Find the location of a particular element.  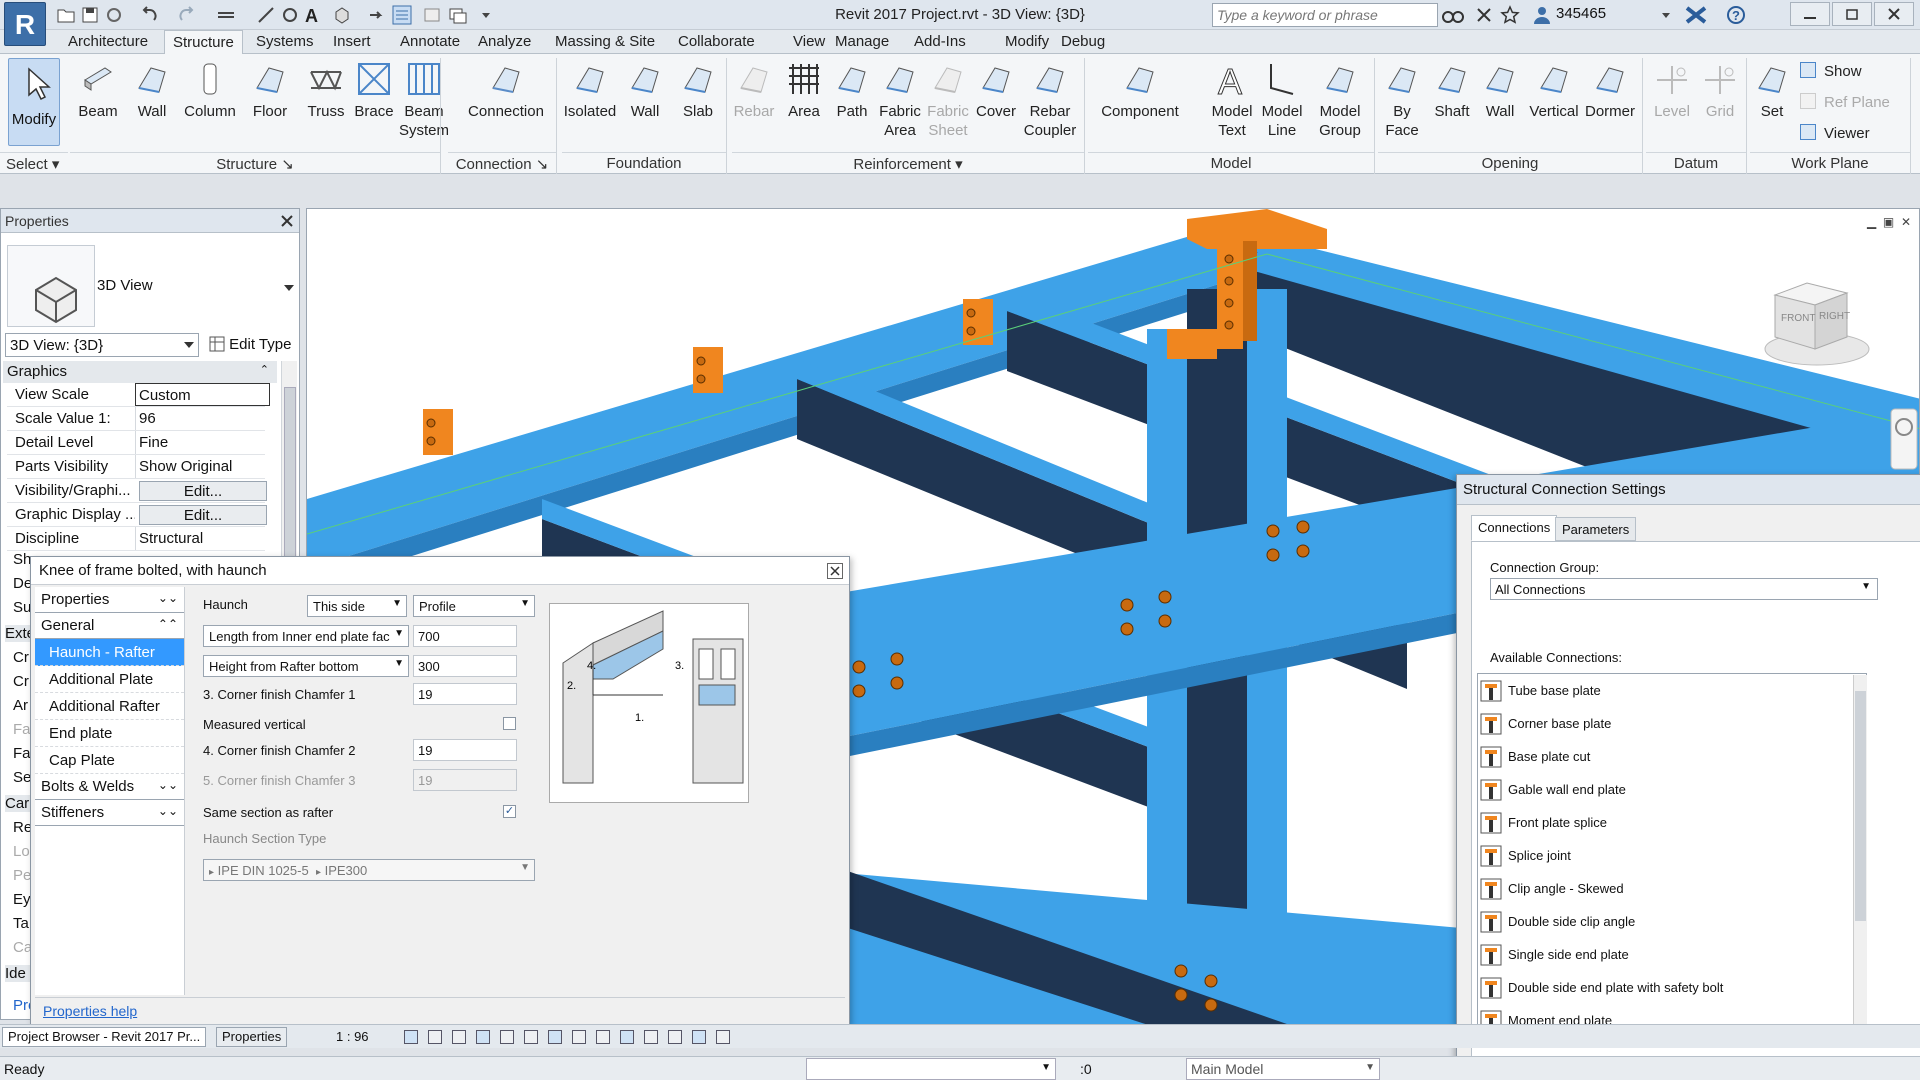

viewcube-right-label: RIGHT is located at coordinates (1834, 316).